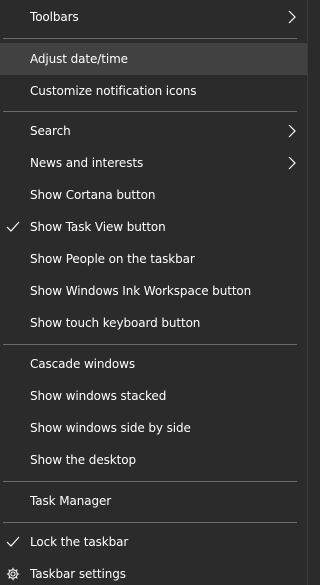 This screenshot has width=320, height=585. I want to click on menu-item-news-and-interests: News and interests, so click(153, 163).